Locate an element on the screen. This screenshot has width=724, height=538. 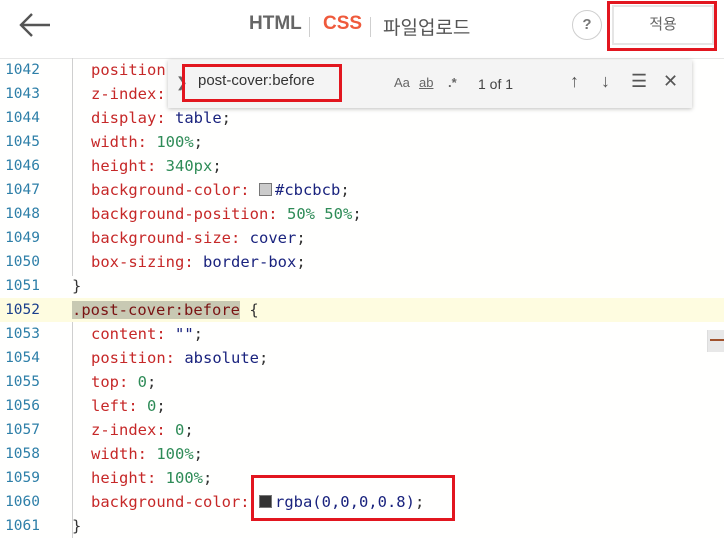
code-line: 1049 background-size: cover; is located at coordinates (362, 238).